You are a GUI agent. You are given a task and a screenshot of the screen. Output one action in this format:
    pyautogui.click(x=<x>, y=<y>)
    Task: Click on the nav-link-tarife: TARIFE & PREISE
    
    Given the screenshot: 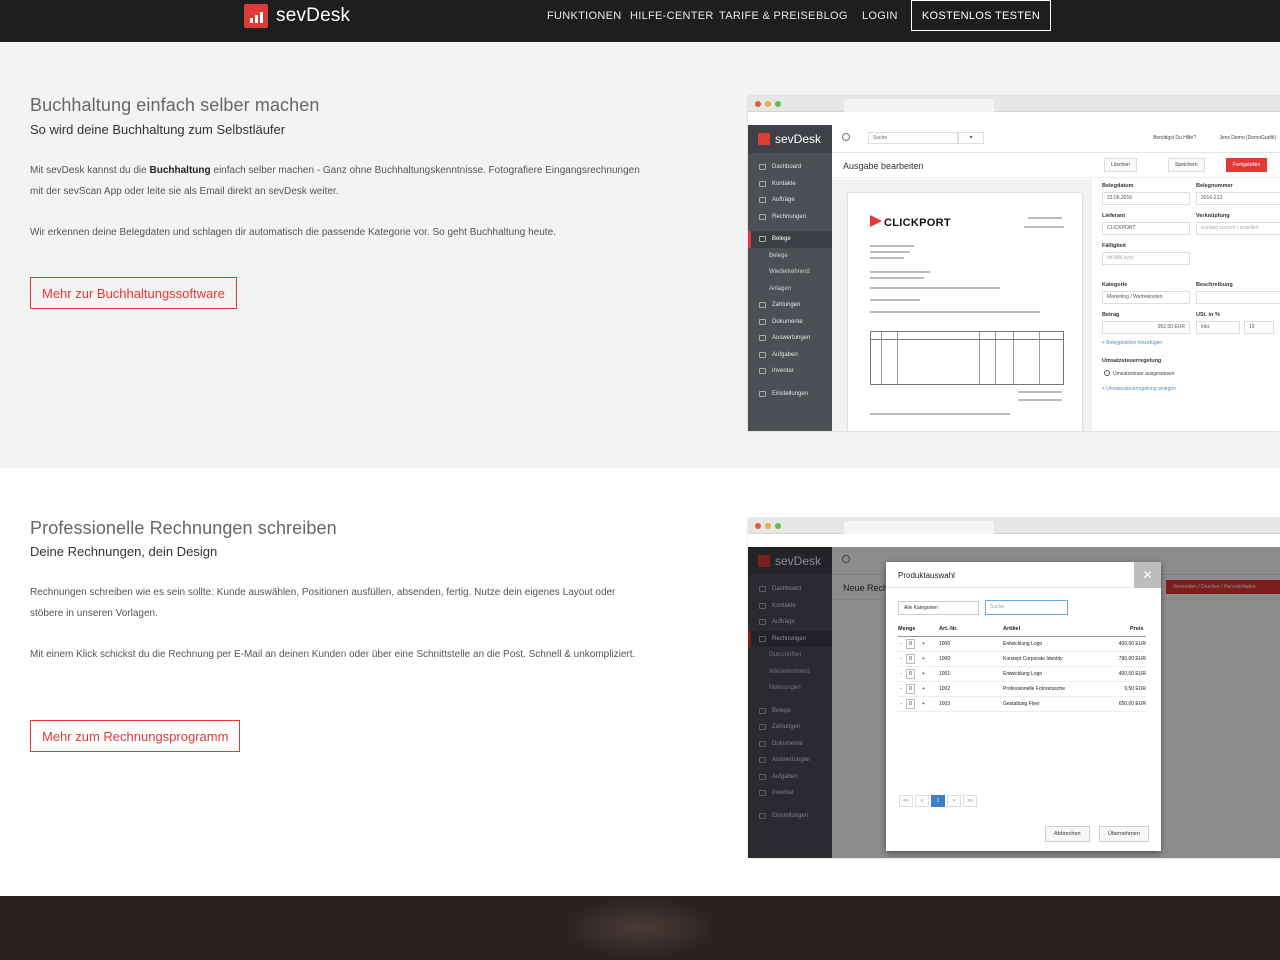 What is the action you would take?
    pyautogui.click(x=767, y=16)
    